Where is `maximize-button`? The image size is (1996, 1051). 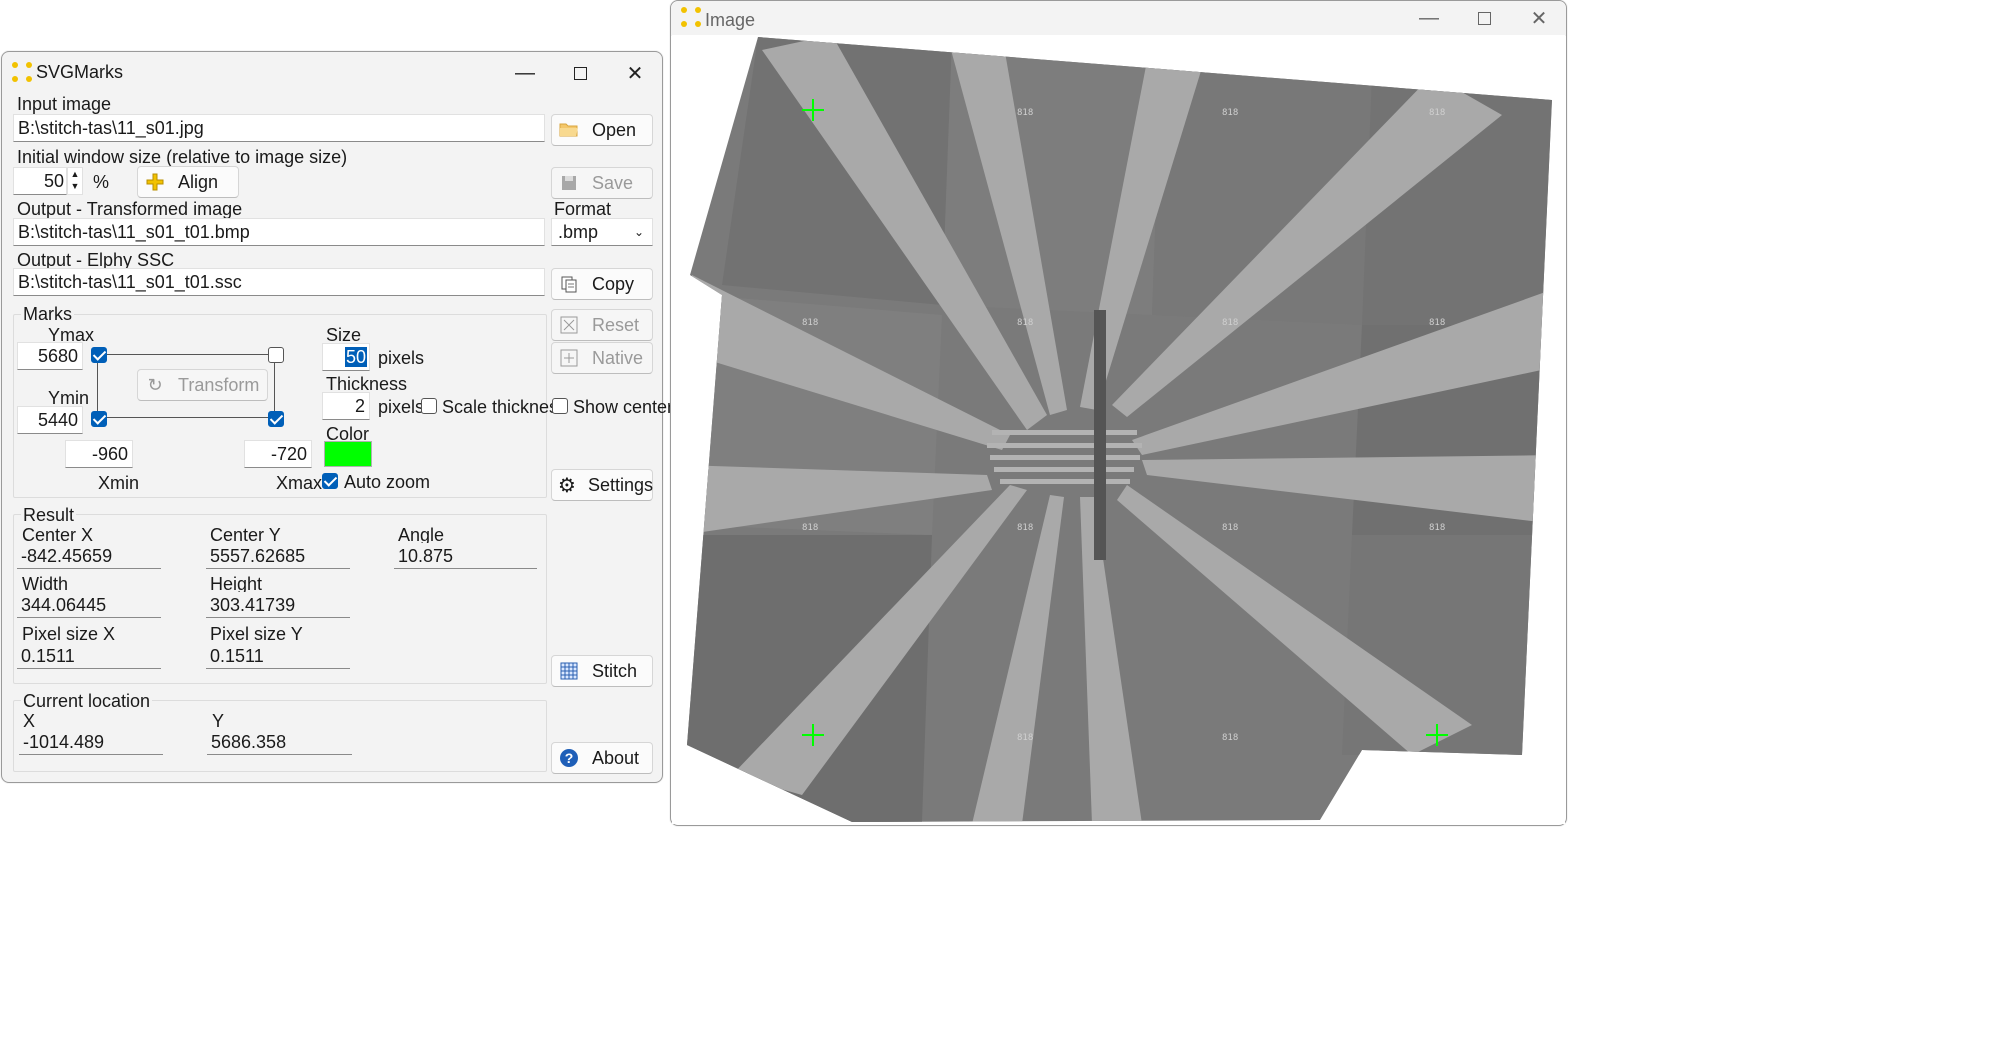
maximize-button is located at coordinates (580, 73).